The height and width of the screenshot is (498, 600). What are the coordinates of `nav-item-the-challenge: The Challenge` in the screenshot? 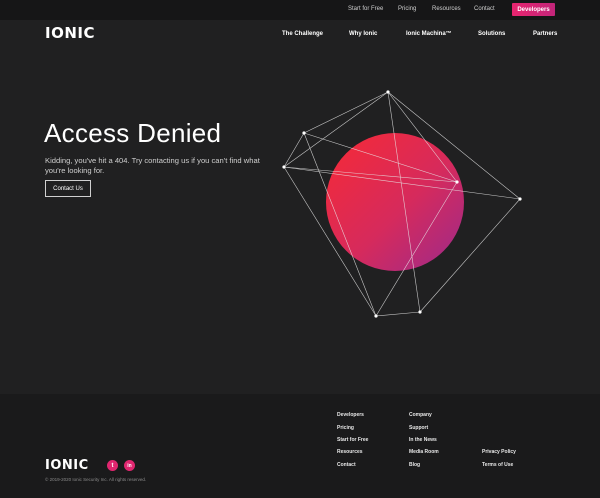 It's located at (302, 34).